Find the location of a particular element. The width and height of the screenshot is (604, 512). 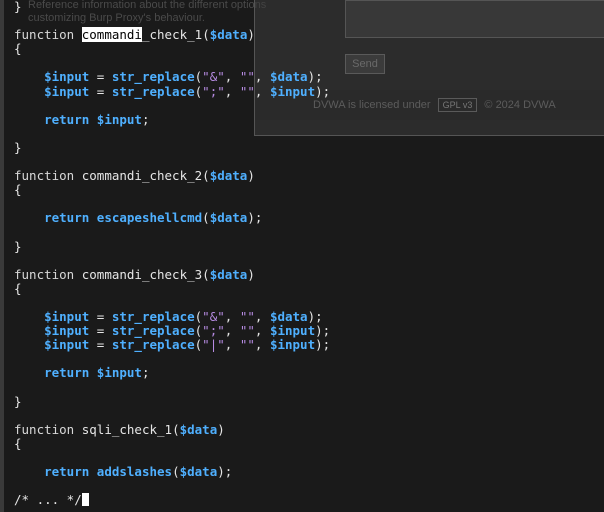

license-badge: GPL v3 is located at coordinates (457, 105).